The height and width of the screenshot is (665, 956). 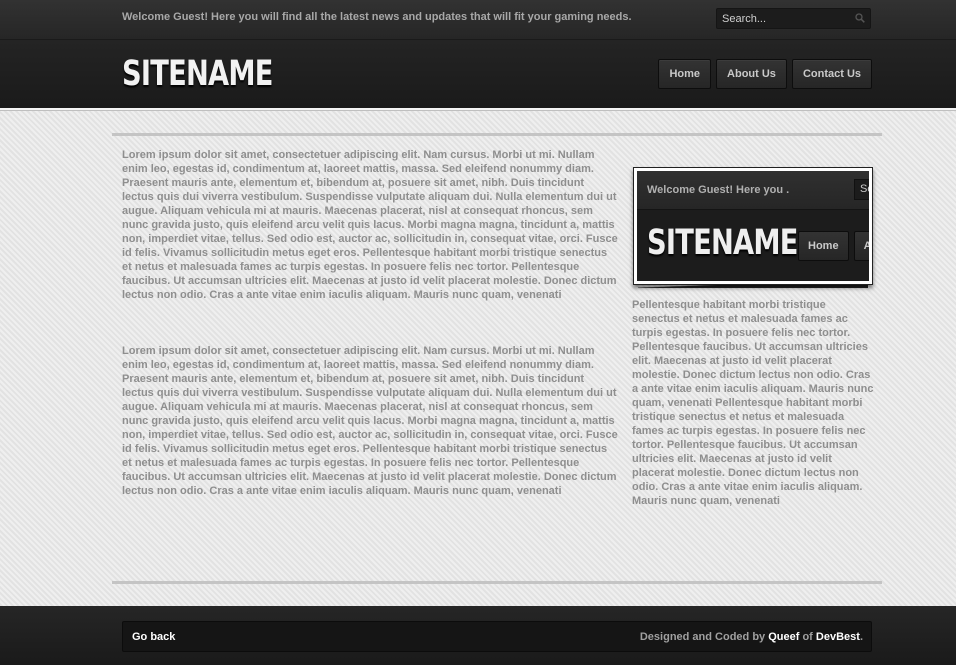 I want to click on nav-contact-button: Contact Us, so click(x=831, y=74).